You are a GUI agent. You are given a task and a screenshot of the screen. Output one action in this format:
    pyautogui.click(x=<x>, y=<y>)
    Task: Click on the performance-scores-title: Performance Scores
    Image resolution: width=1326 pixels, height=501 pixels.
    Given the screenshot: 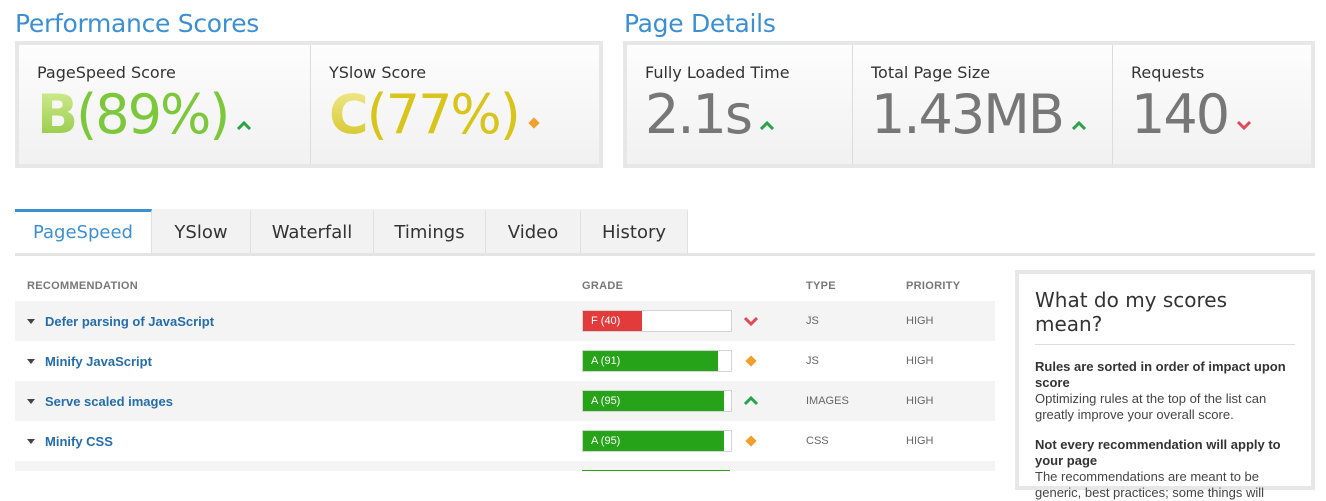 What is the action you would take?
    pyautogui.click(x=137, y=23)
    